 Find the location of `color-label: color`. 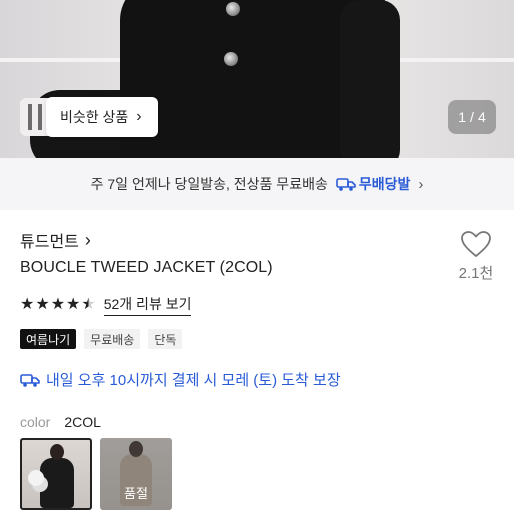

color-label: color is located at coordinates (35, 422).